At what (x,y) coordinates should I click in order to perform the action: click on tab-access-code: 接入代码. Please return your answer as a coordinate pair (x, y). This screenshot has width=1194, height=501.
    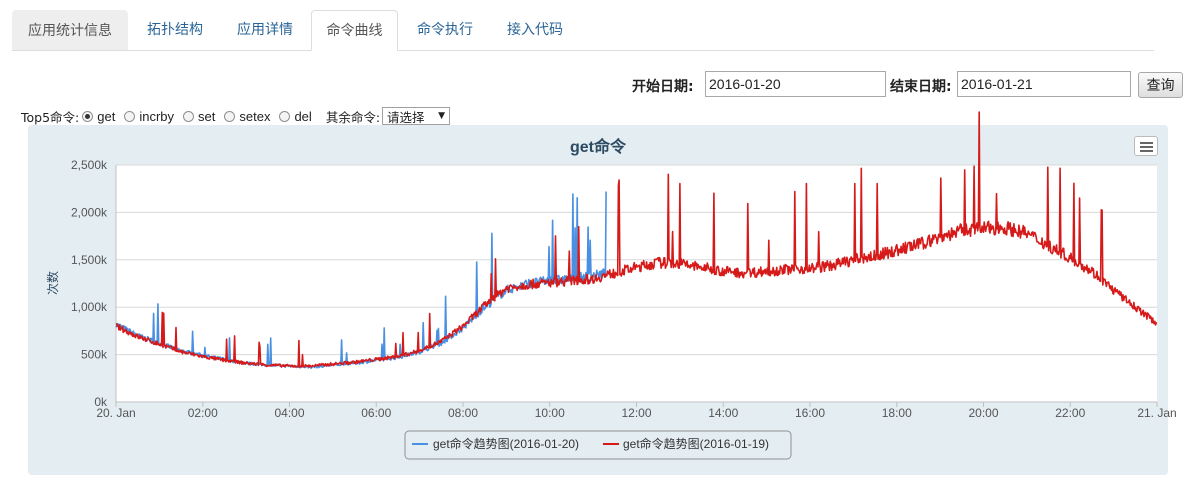
    Looking at the image, I should click on (535, 30).